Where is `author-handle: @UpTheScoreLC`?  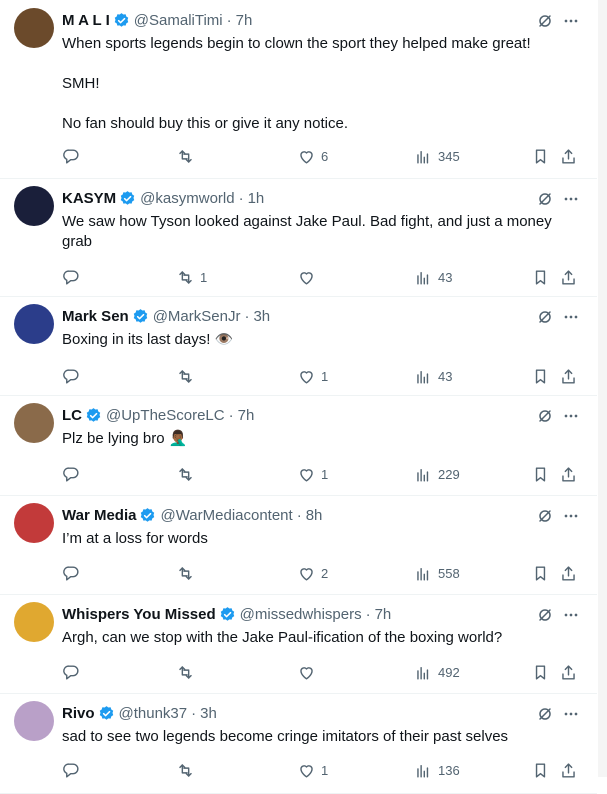 author-handle: @UpTheScoreLC is located at coordinates (165, 415).